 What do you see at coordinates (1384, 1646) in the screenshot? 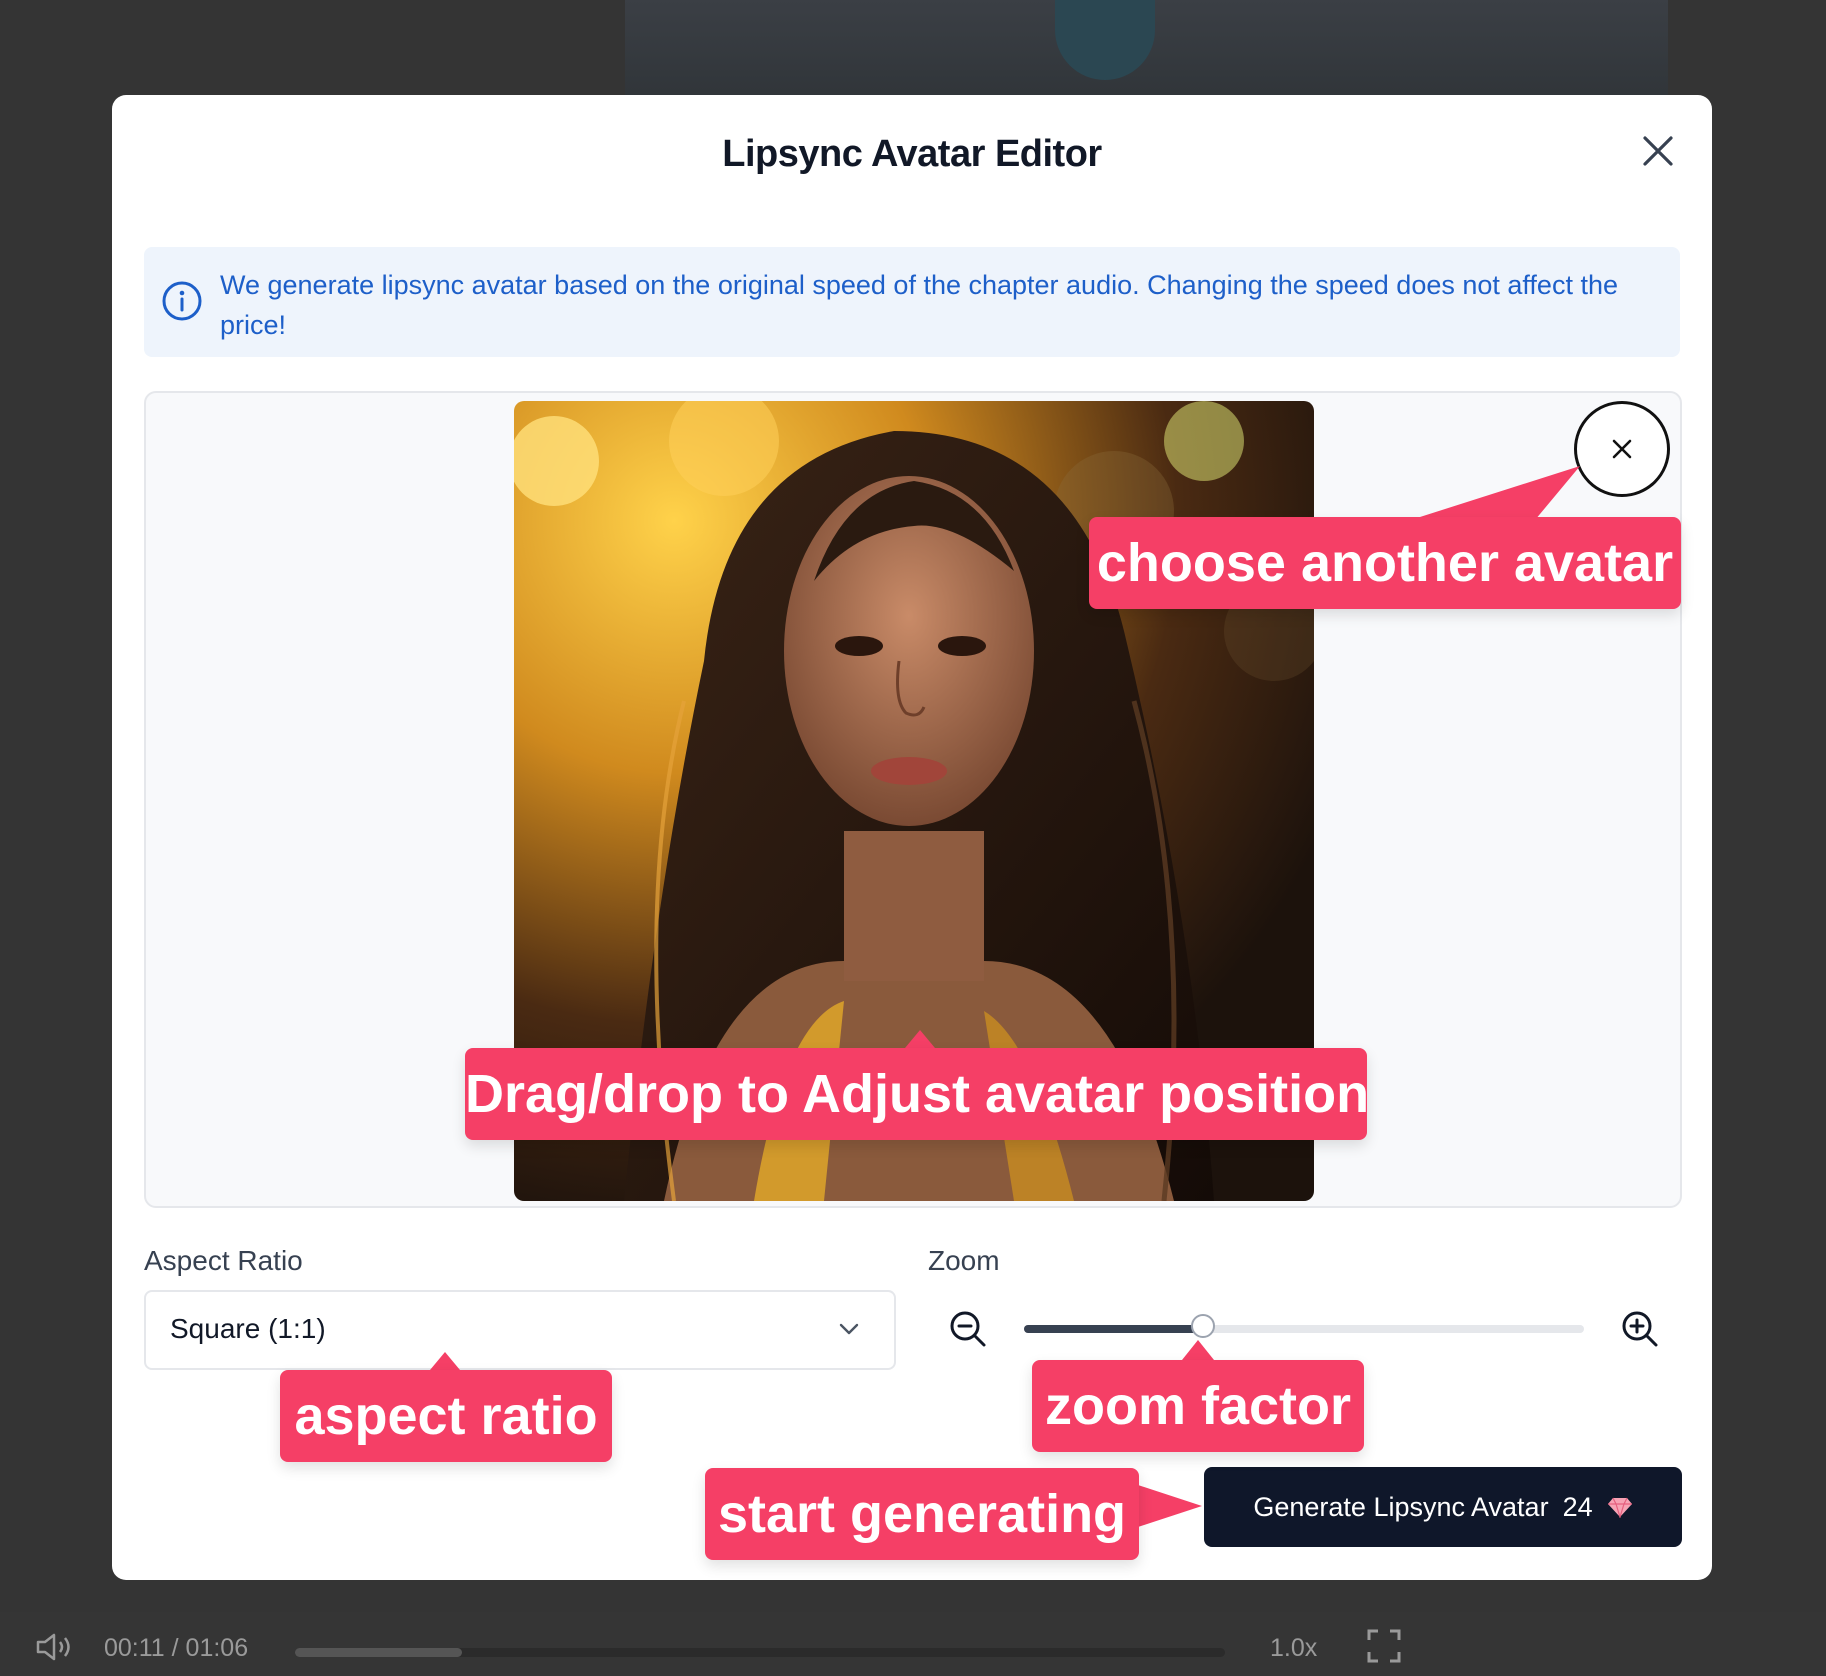
I see `fullscreen-icon` at bounding box center [1384, 1646].